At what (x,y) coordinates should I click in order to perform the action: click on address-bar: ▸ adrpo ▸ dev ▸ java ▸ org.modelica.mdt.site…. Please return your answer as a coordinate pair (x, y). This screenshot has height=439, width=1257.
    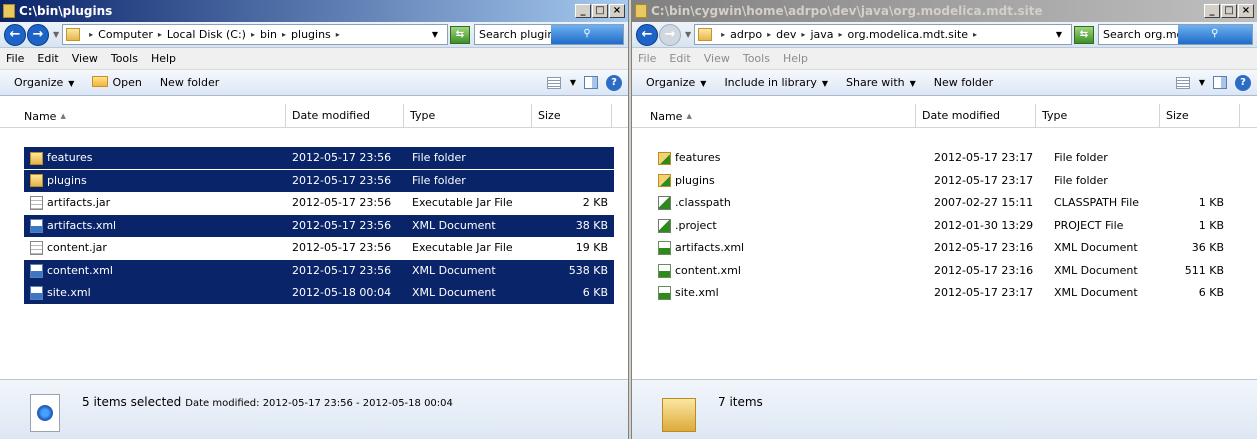
    Looking at the image, I should click on (883, 34).